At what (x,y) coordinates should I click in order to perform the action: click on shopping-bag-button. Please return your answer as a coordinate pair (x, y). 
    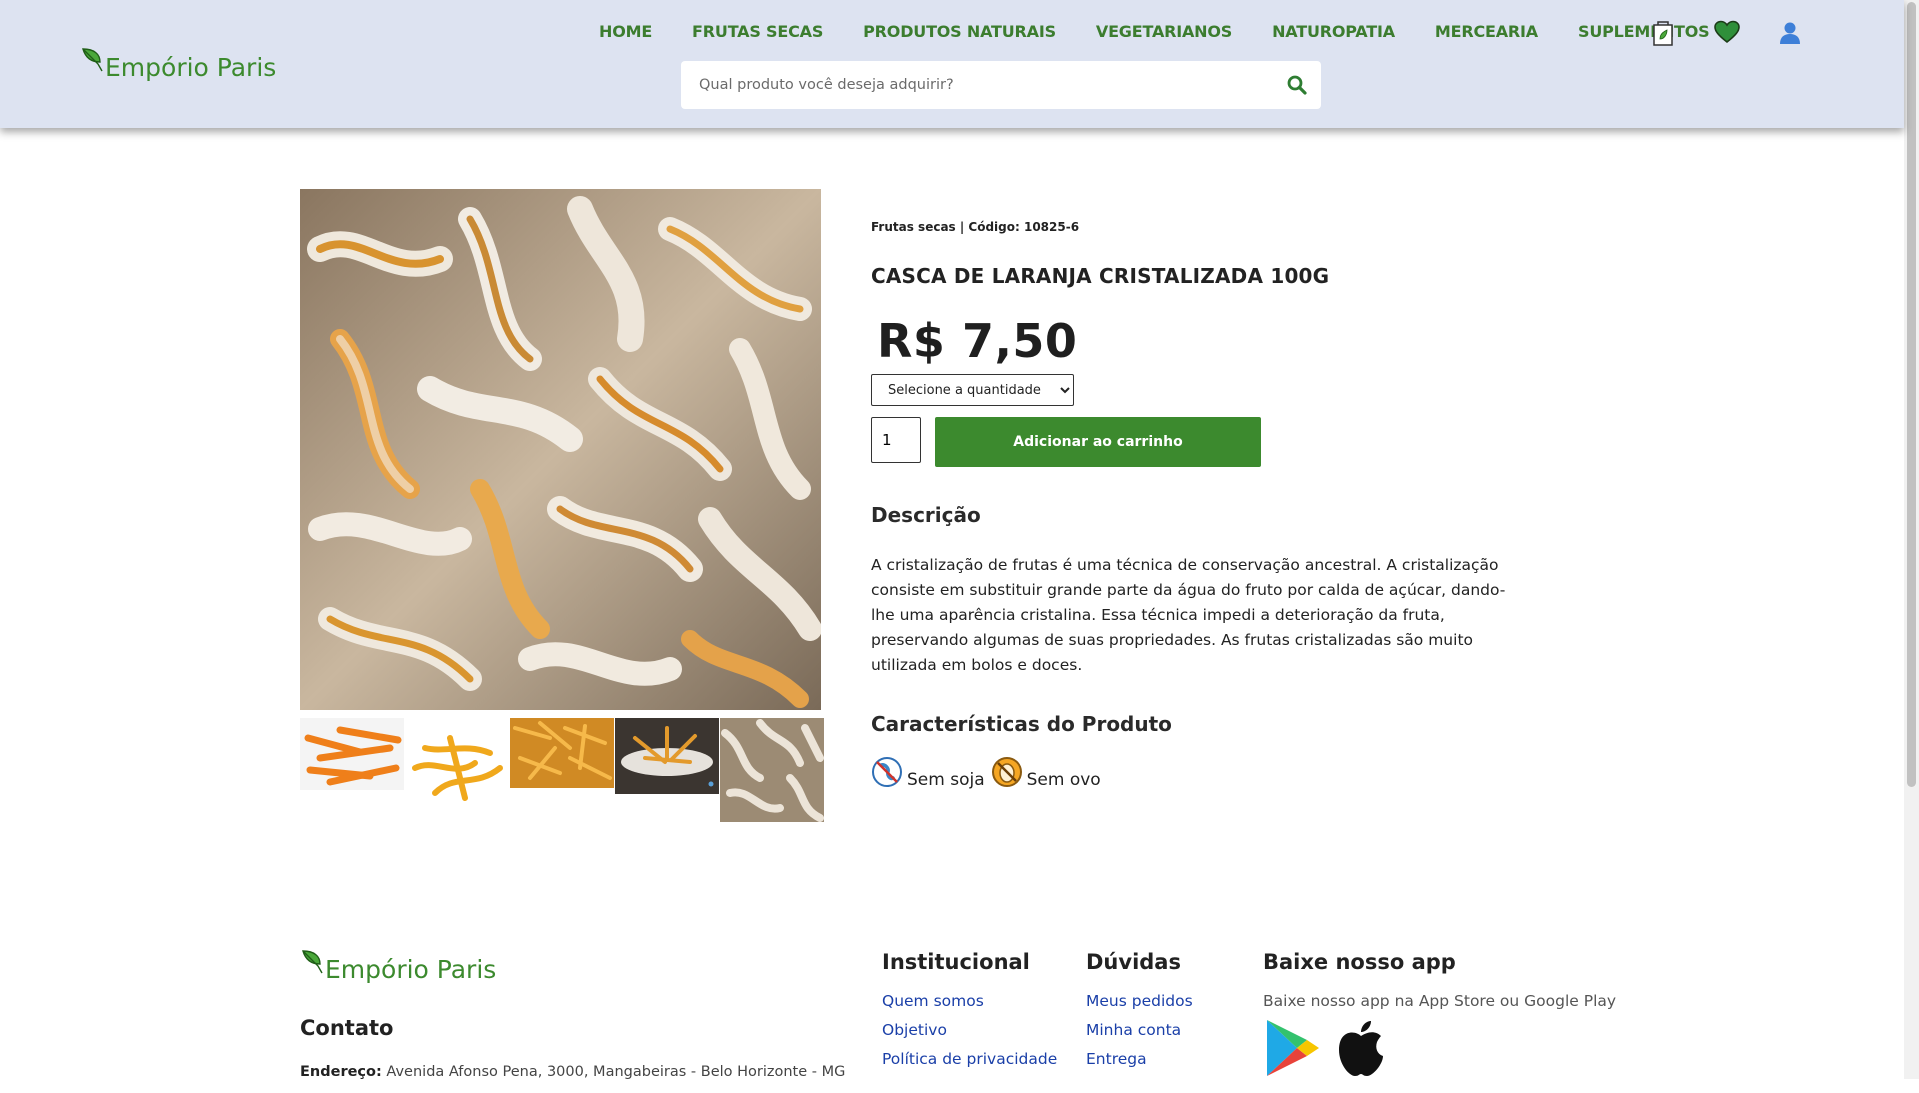
    Looking at the image, I should click on (1663, 33).